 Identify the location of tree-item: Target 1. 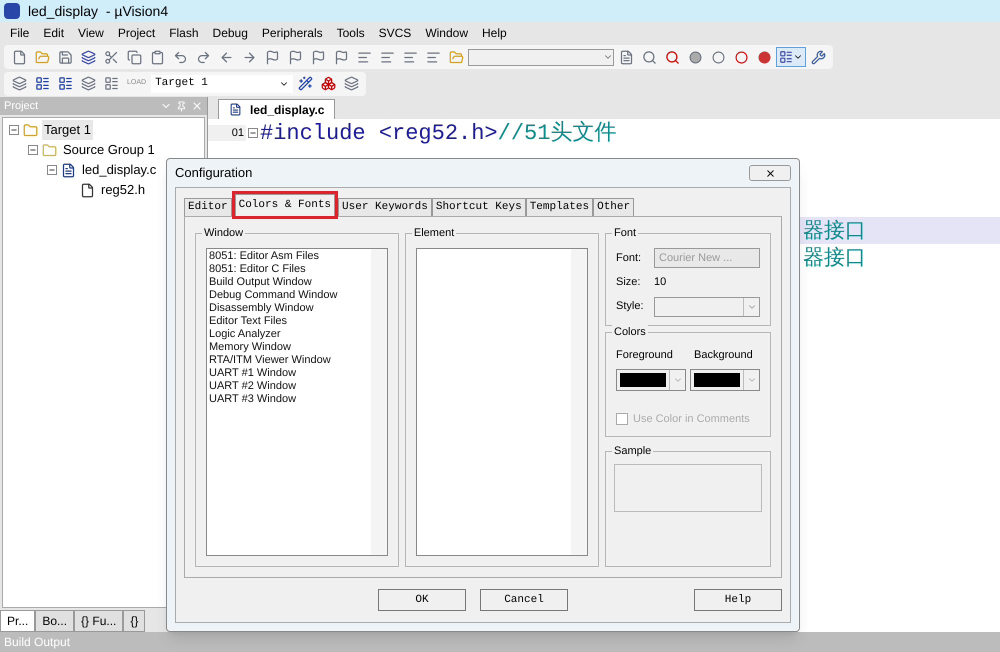
(67, 130).